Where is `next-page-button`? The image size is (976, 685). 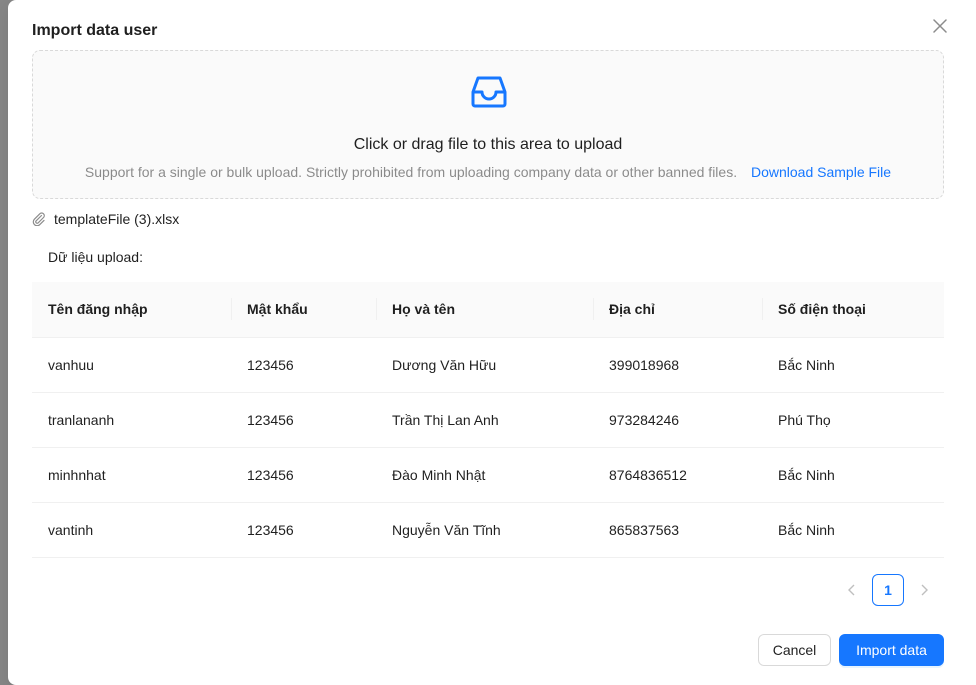
next-page-button is located at coordinates (924, 590).